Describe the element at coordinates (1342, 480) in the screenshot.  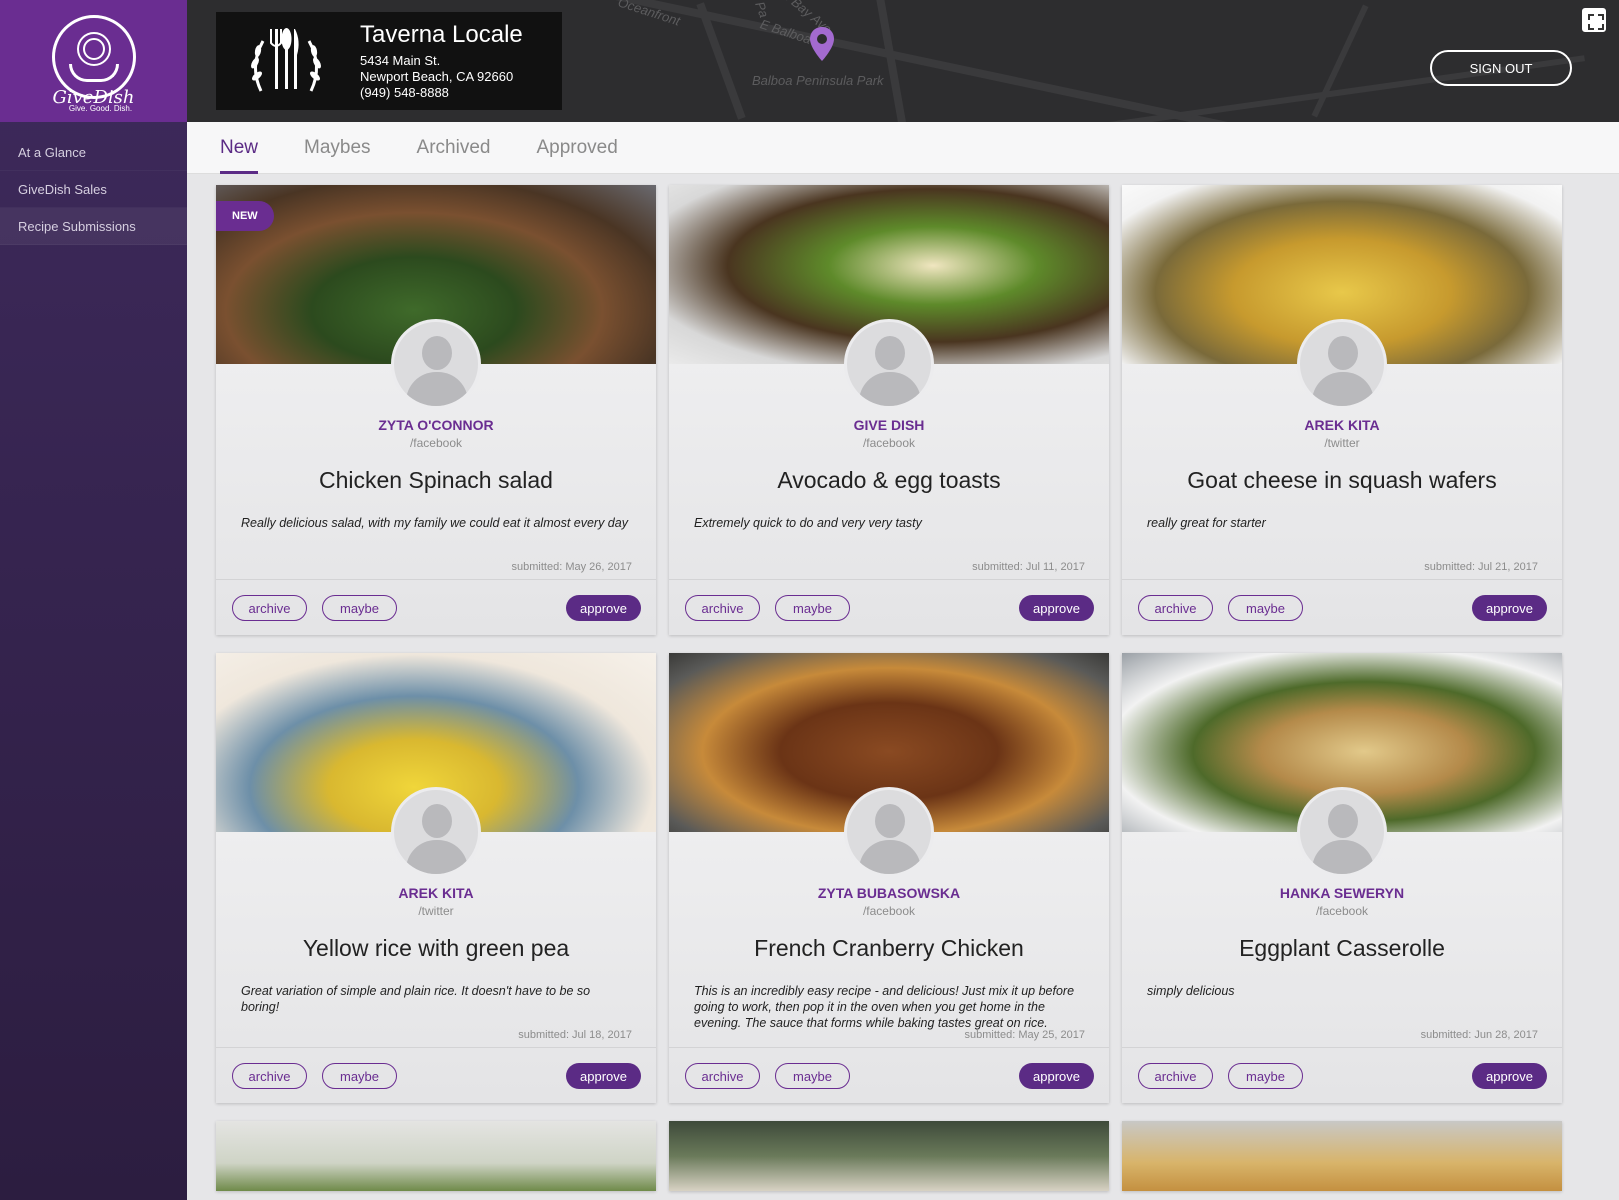
I see `recipe-title: Goat cheese in squash wafers` at that location.